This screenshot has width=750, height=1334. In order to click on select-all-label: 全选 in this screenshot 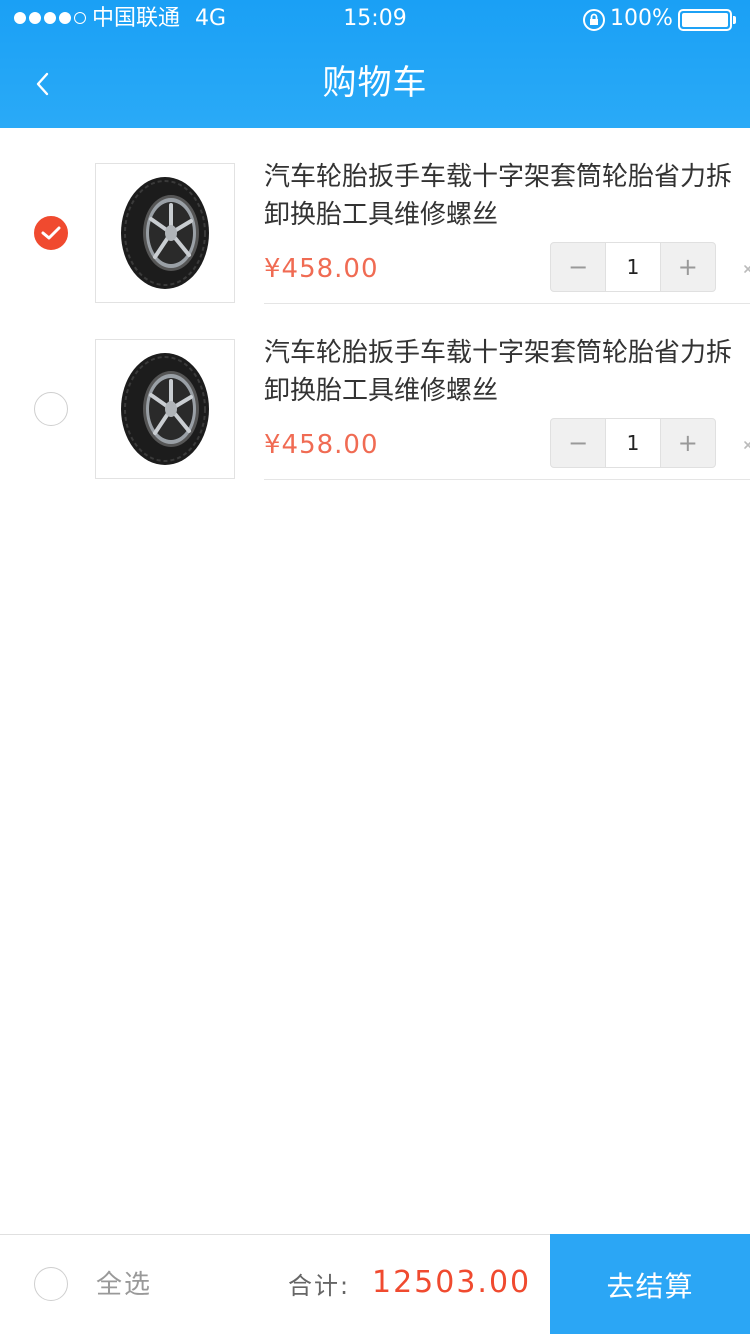, I will do `click(124, 1285)`.